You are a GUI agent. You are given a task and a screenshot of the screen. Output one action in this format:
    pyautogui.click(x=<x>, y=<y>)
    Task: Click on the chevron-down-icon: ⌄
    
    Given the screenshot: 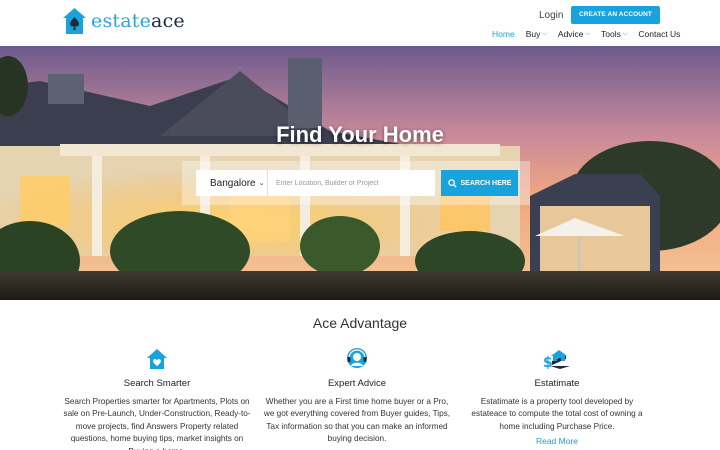 What is the action you would take?
    pyautogui.click(x=261, y=183)
    